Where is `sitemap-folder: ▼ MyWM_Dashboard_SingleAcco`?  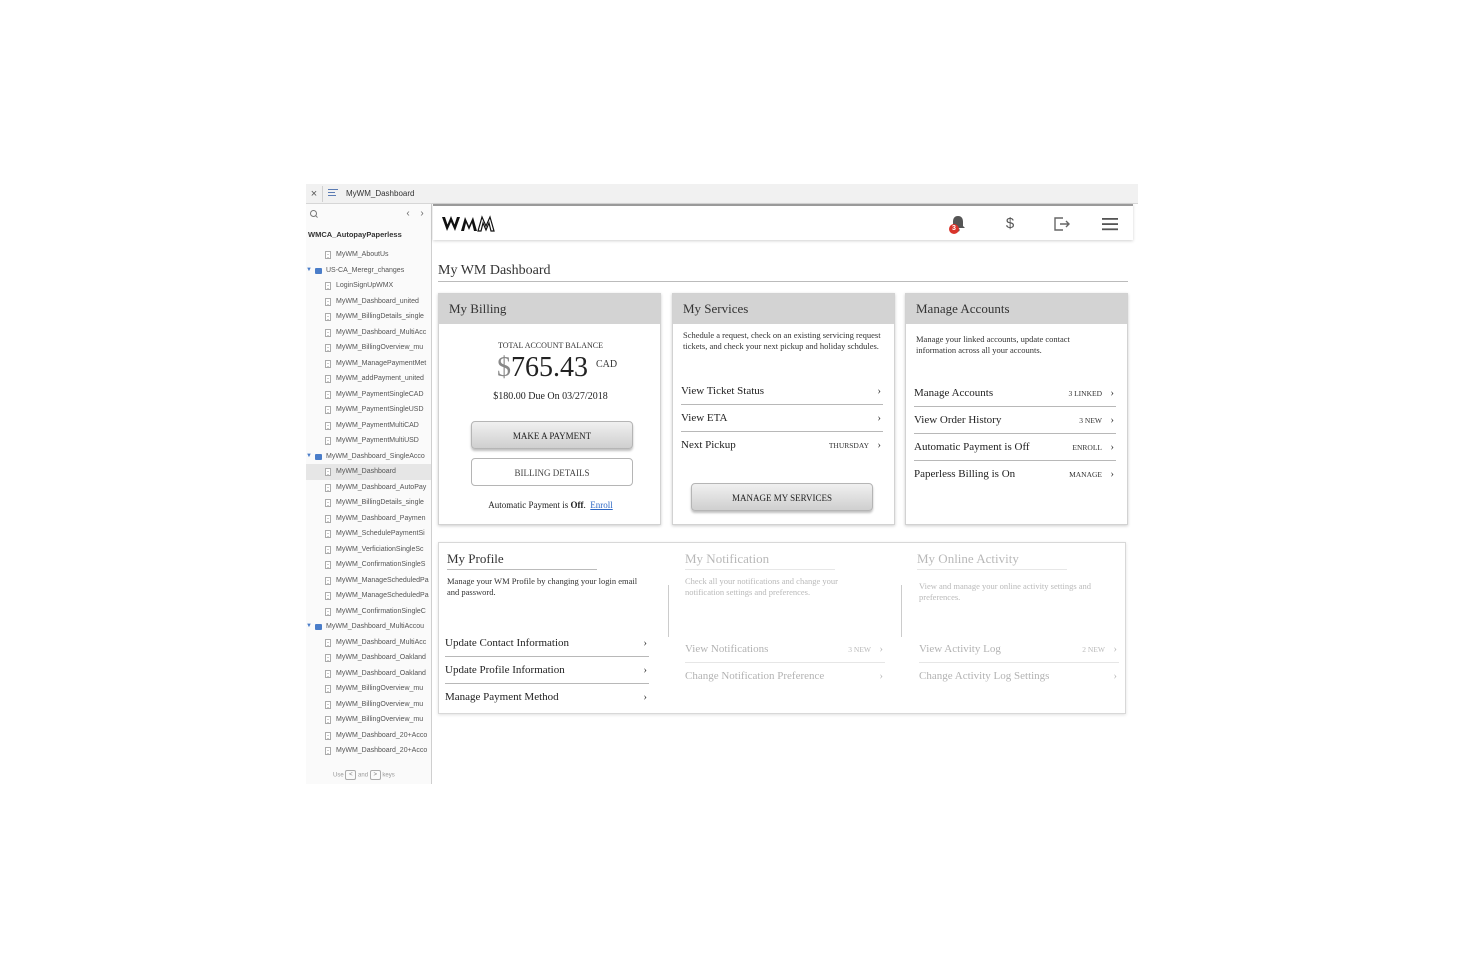 sitemap-folder: ▼ MyWM_Dashboard_SingleAcco is located at coordinates (368, 457).